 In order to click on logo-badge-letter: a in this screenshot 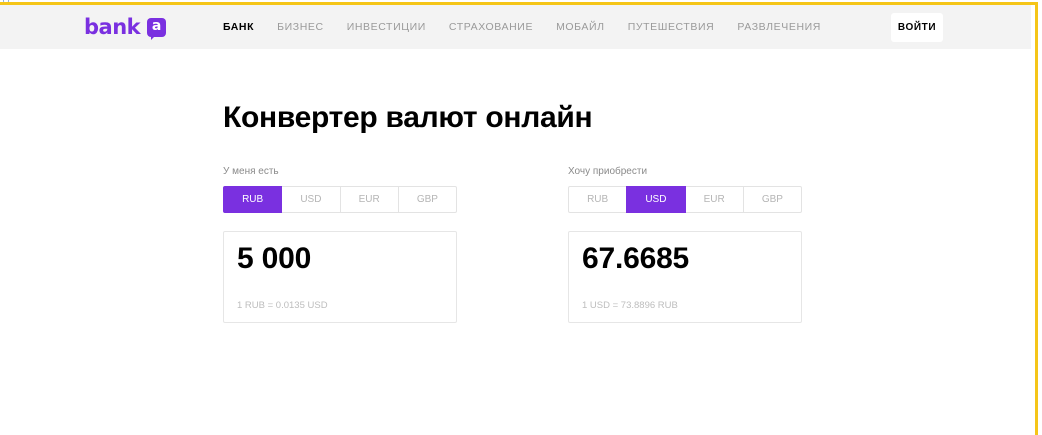, I will do `click(156, 25)`.